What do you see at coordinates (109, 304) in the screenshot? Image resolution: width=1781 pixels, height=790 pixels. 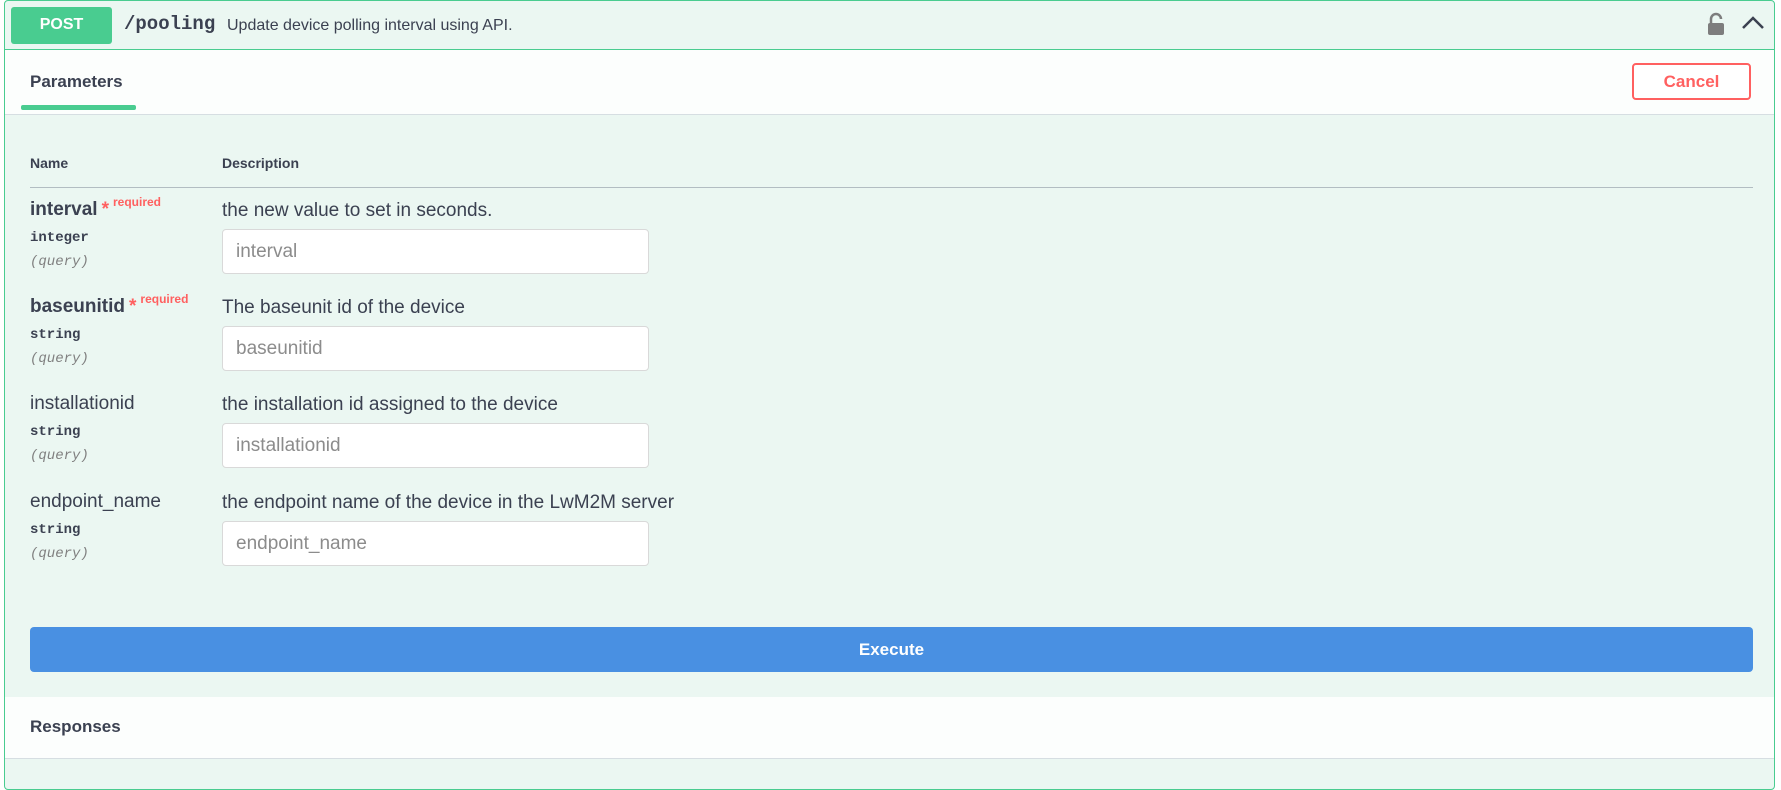 I see `param-name: baseunitid * required` at bounding box center [109, 304].